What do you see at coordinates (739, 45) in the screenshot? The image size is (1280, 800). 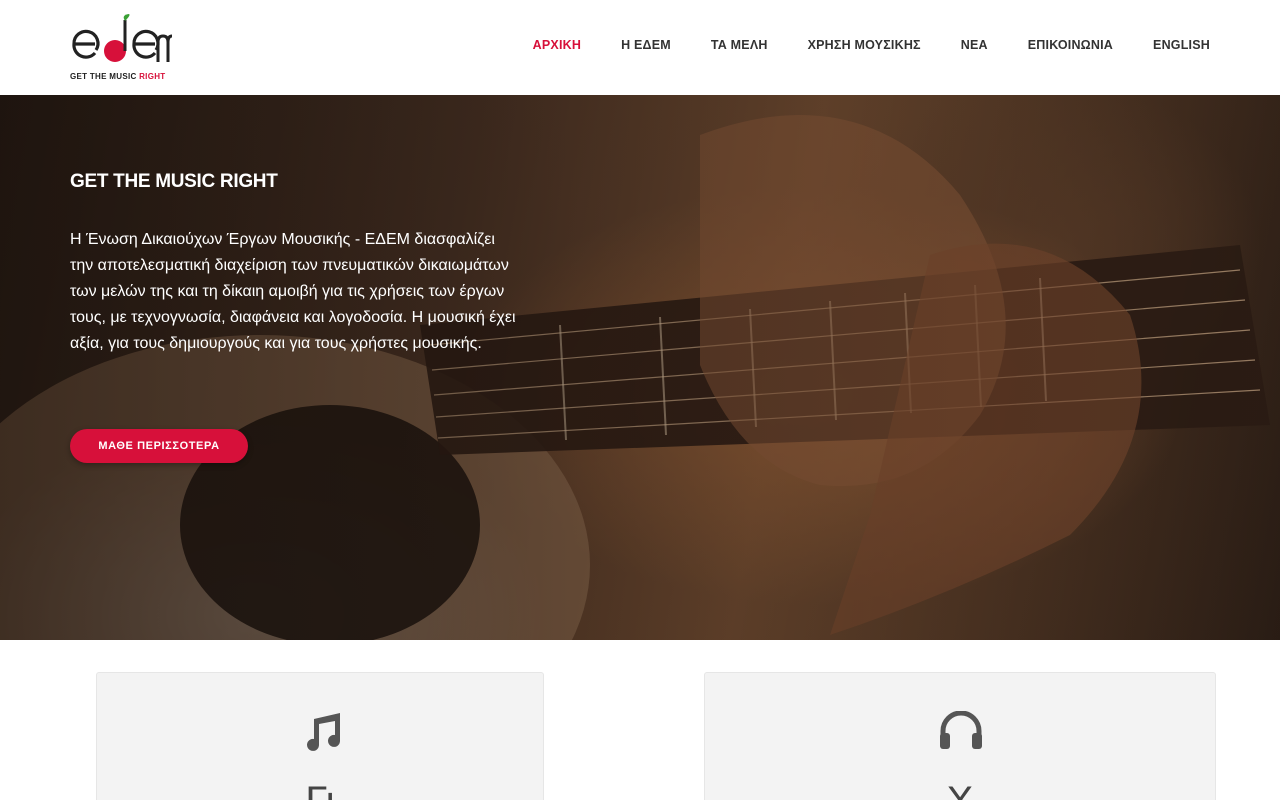 I see `nav-item-members: ΤΑ ΜΕΛΗ` at bounding box center [739, 45].